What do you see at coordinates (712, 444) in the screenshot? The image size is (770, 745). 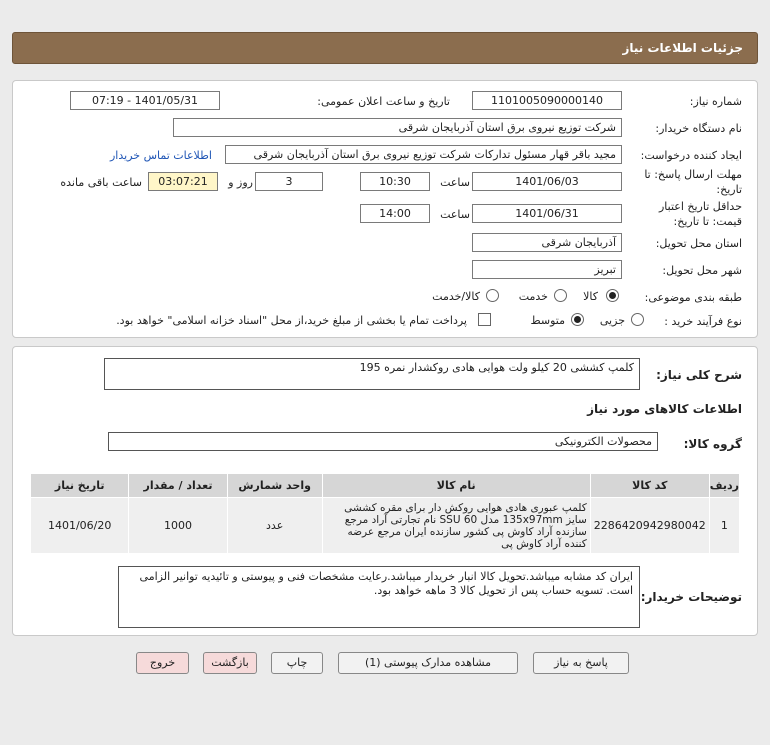 I see `goods-group-label: گروه کالا:` at bounding box center [712, 444].